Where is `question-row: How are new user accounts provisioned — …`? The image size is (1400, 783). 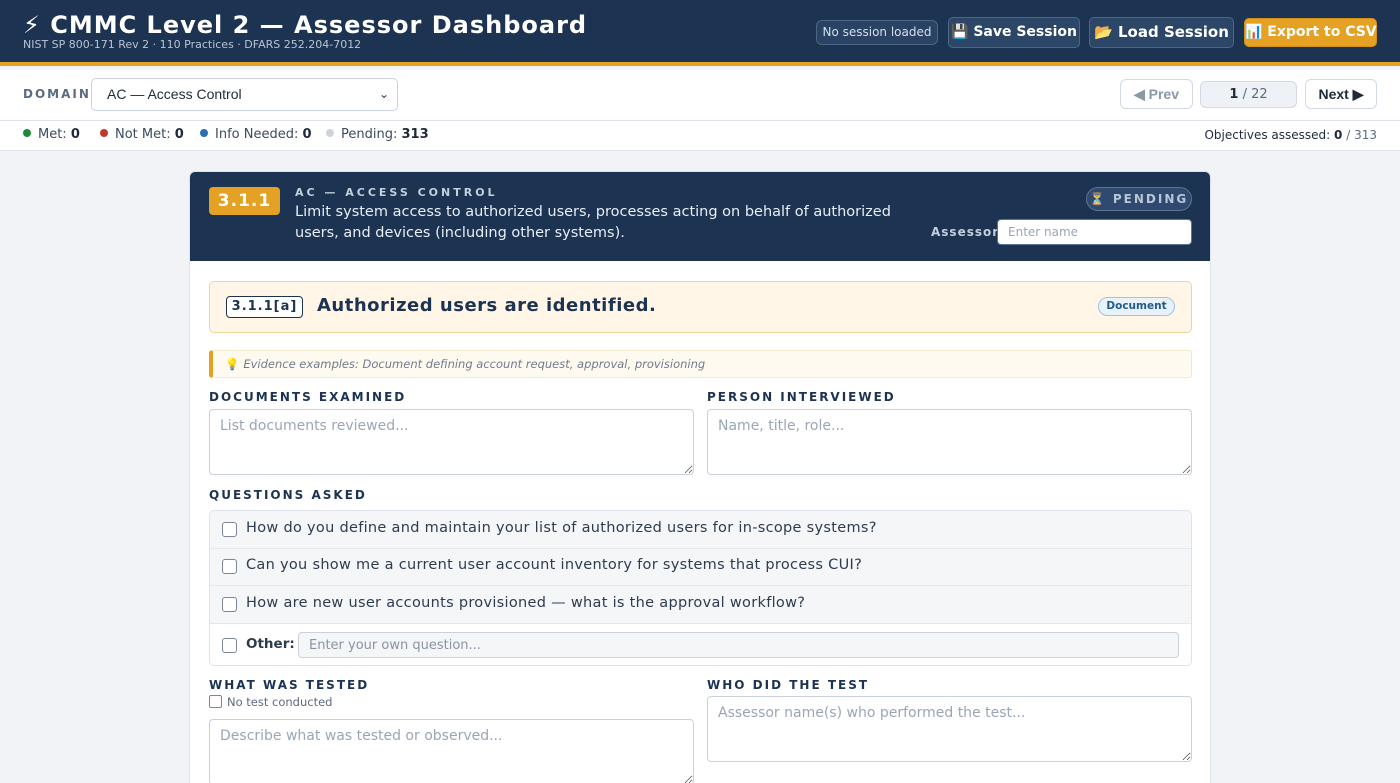
question-row: How are new user accounts provisioned — … is located at coordinates (700, 605).